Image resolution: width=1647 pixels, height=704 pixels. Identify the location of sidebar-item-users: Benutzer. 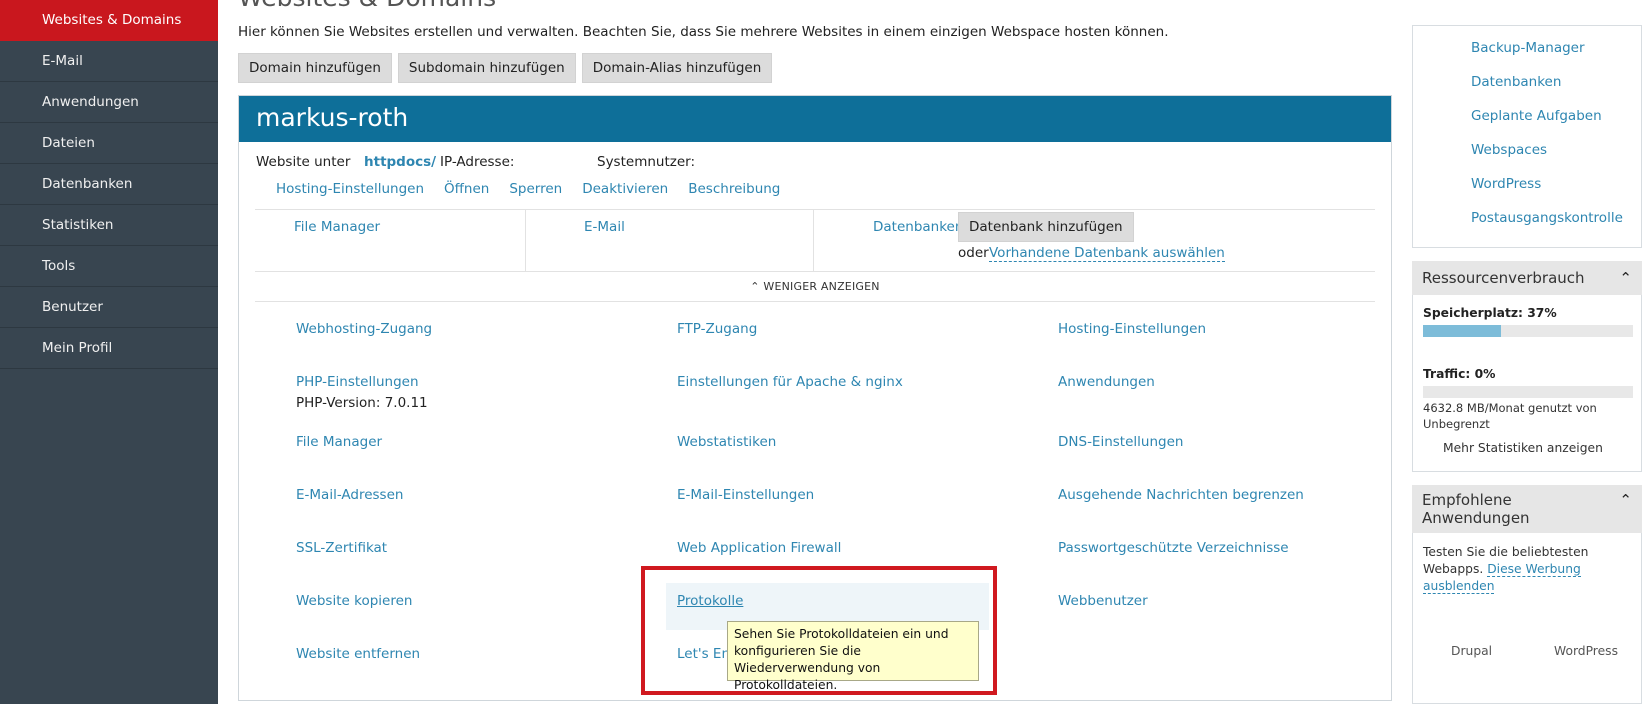
(109, 307).